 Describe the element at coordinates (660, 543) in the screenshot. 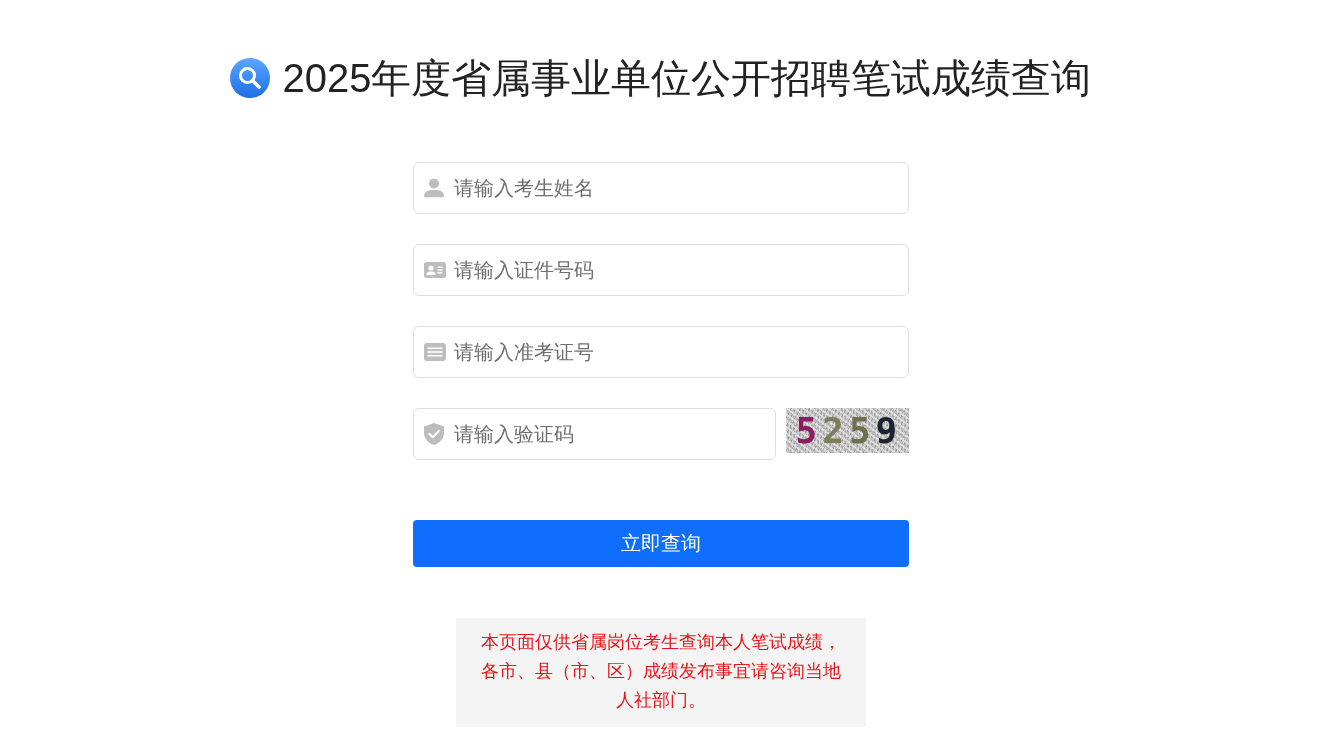

I see `submit-button: 立即查询` at that location.